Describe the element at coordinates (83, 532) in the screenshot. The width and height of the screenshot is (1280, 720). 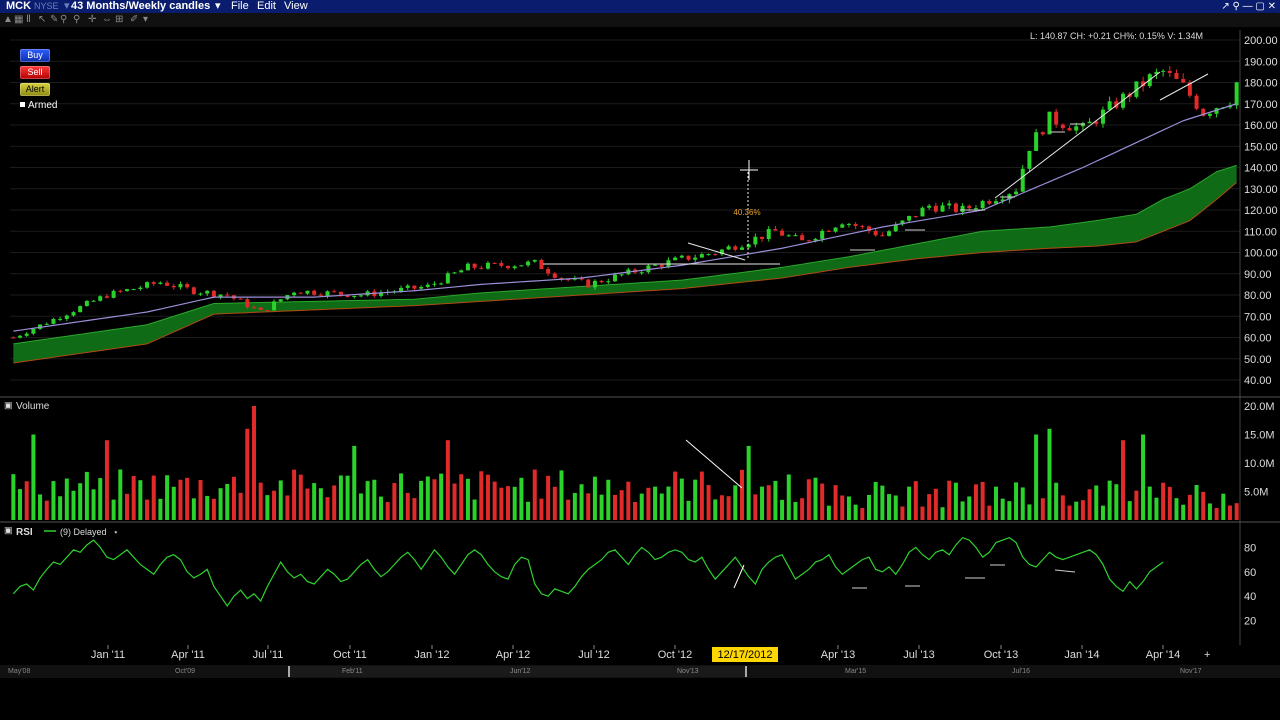
I see `rsi-legend: (9) Delayed` at that location.